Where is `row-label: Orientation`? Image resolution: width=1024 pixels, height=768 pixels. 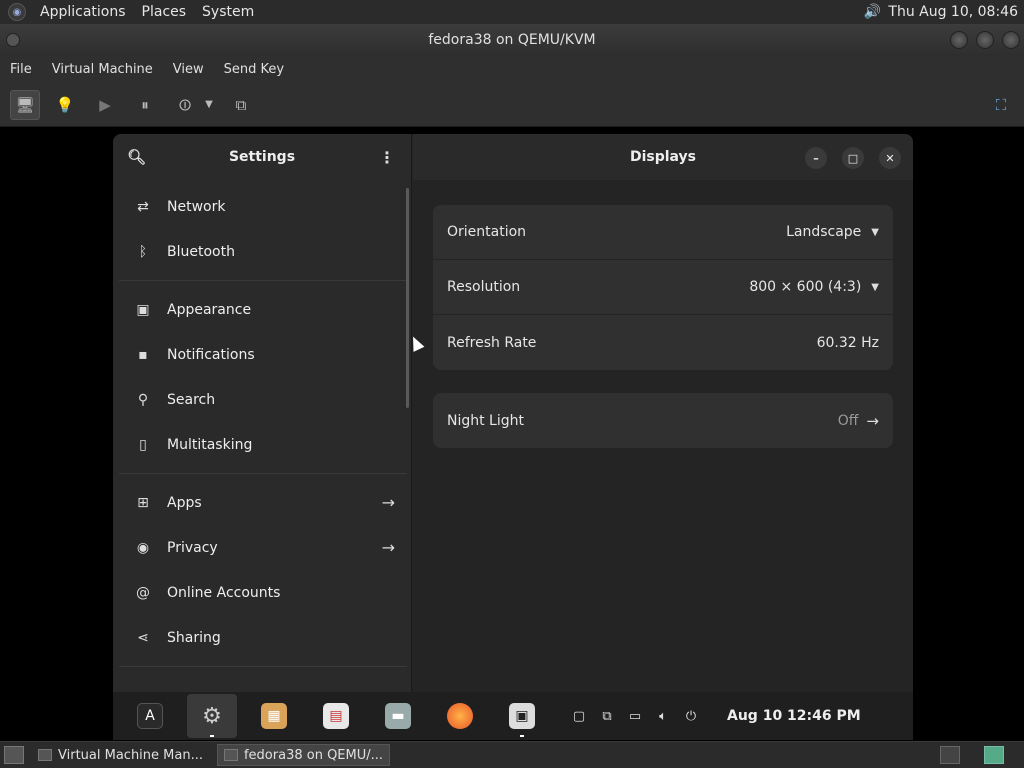 row-label: Orientation is located at coordinates (487, 232).